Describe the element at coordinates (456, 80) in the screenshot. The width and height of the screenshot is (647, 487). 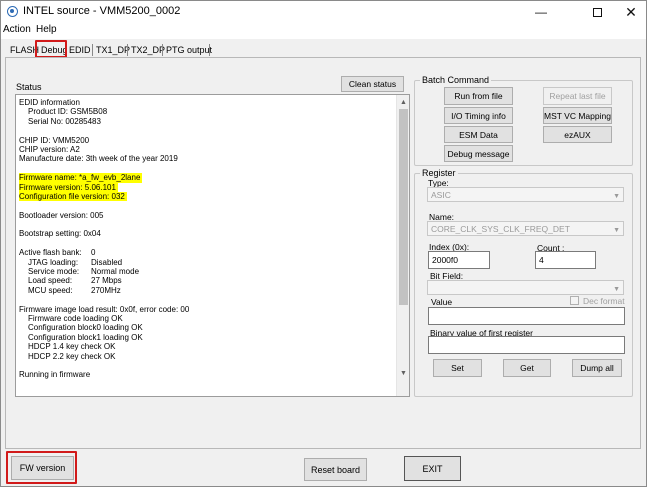
I see `batch-command-title: Batch Command` at that location.